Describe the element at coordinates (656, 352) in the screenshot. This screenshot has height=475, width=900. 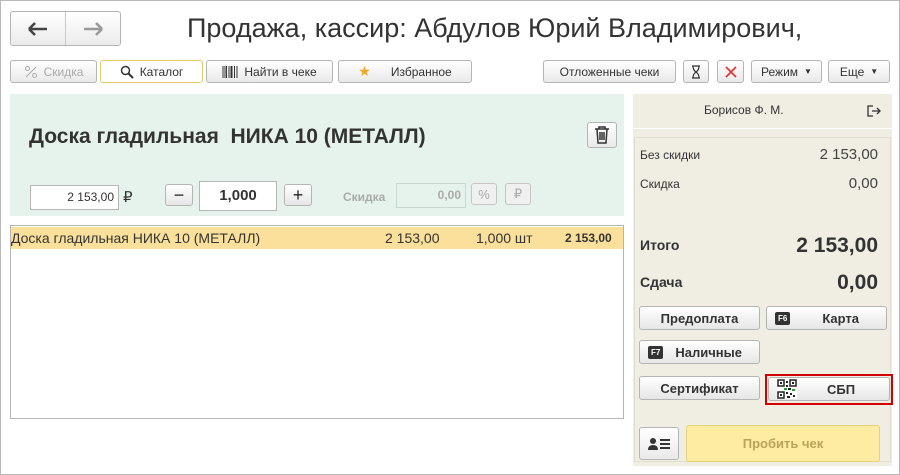
I see `f7-key-badge: F7` at that location.